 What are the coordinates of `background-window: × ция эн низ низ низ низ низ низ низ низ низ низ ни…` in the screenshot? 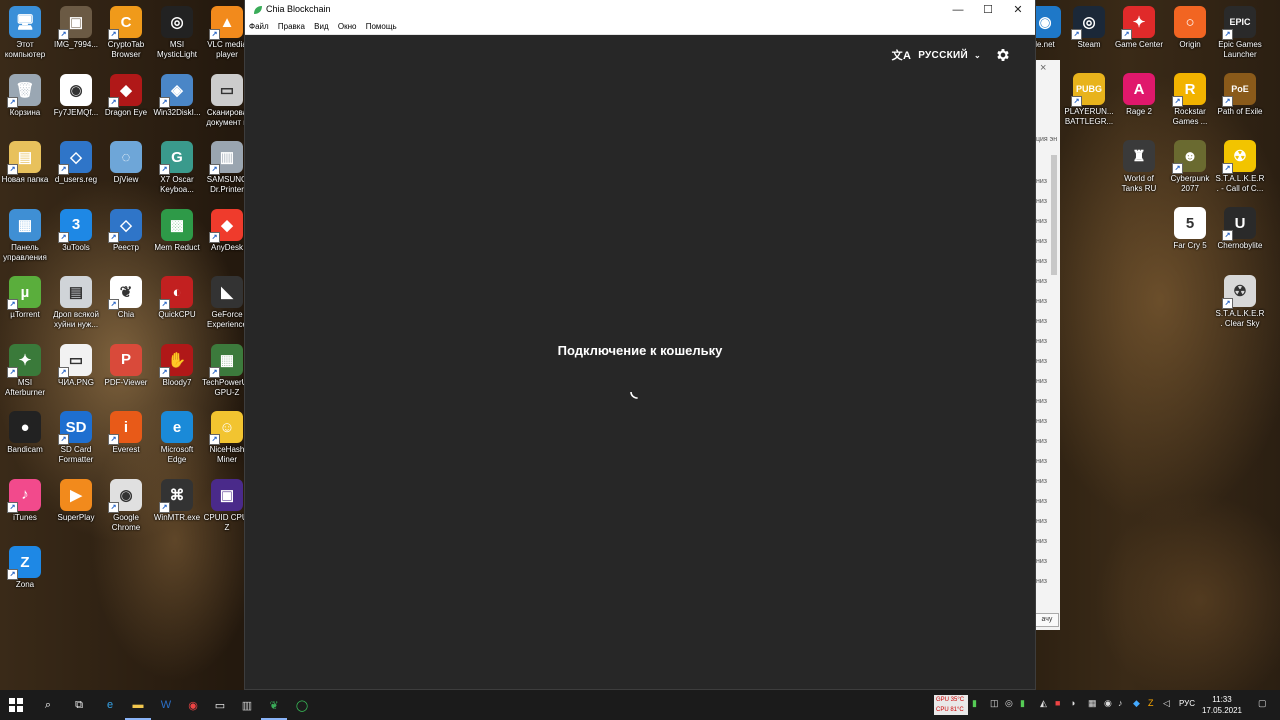 It's located at (1047, 345).